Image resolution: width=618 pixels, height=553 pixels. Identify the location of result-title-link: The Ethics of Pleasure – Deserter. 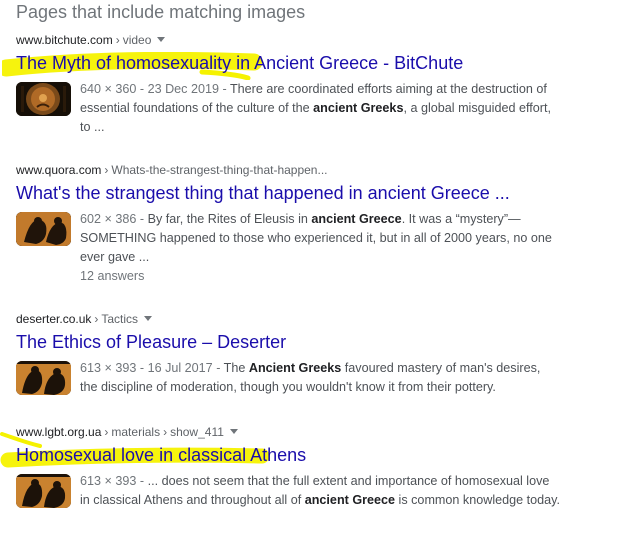
(316, 342).